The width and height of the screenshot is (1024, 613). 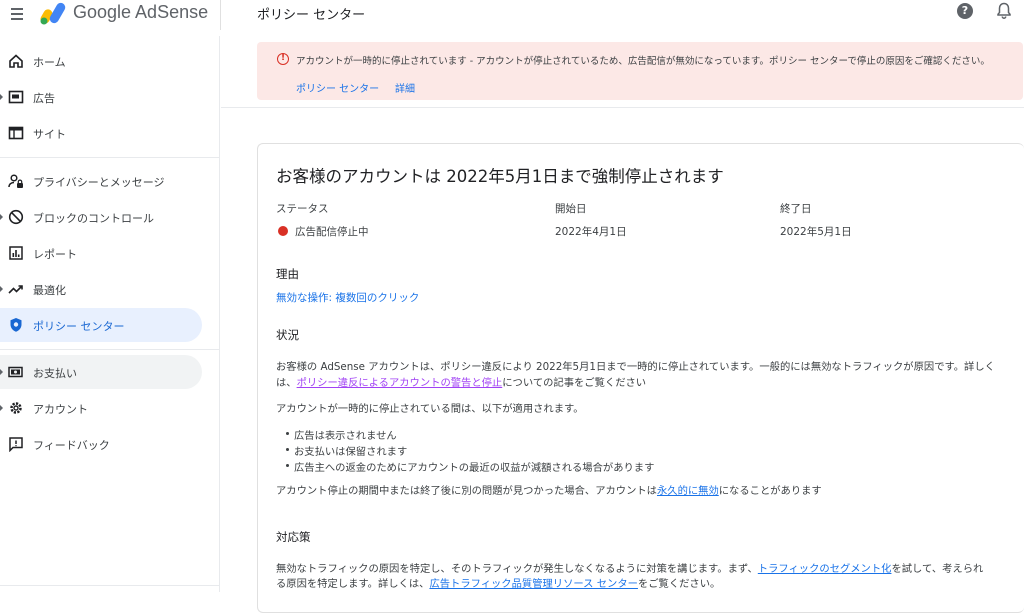 What do you see at coordinates (16, 133) in the screenshot?
I see `sites-icon` at bounding box center [16, 133].